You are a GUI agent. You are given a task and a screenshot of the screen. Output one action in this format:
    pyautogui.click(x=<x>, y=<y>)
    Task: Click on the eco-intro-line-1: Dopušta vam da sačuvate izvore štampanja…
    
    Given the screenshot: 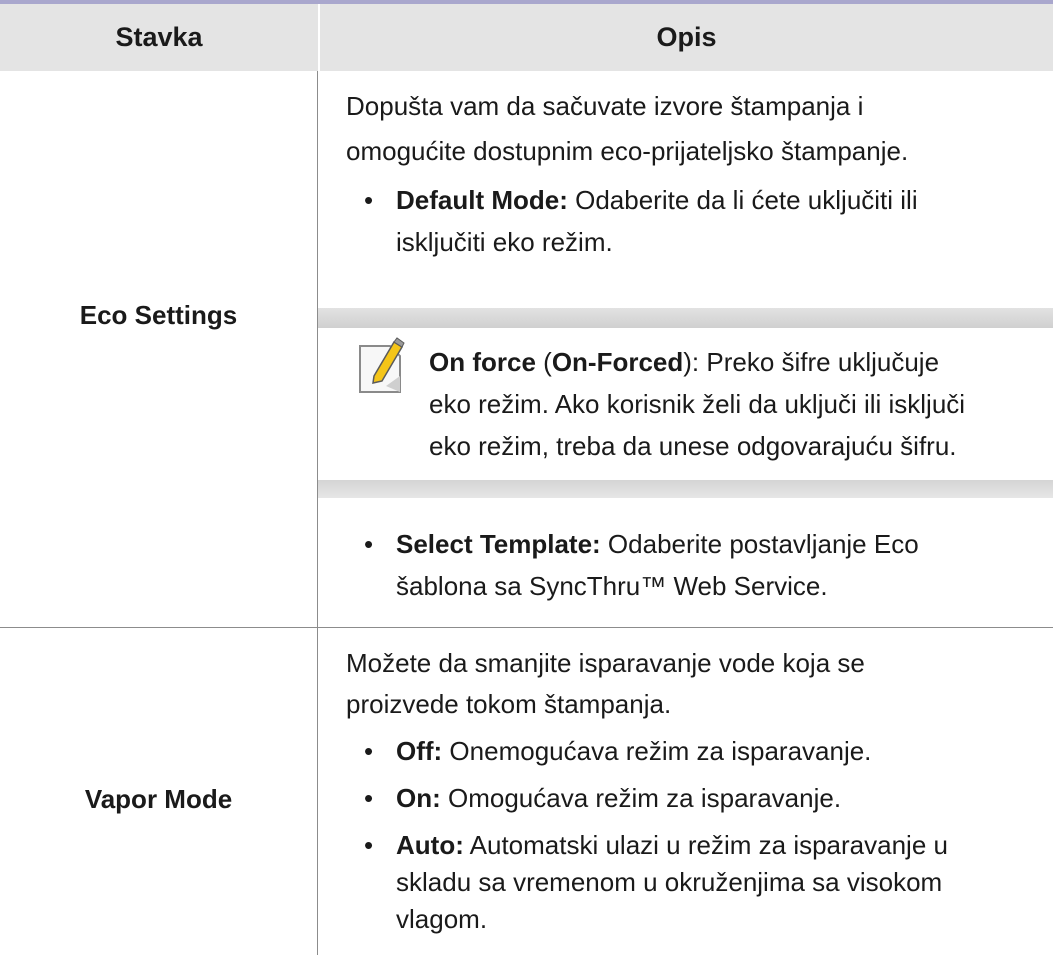 What is the action you would take?
    pyautogui.click(x=605, y=106)
    